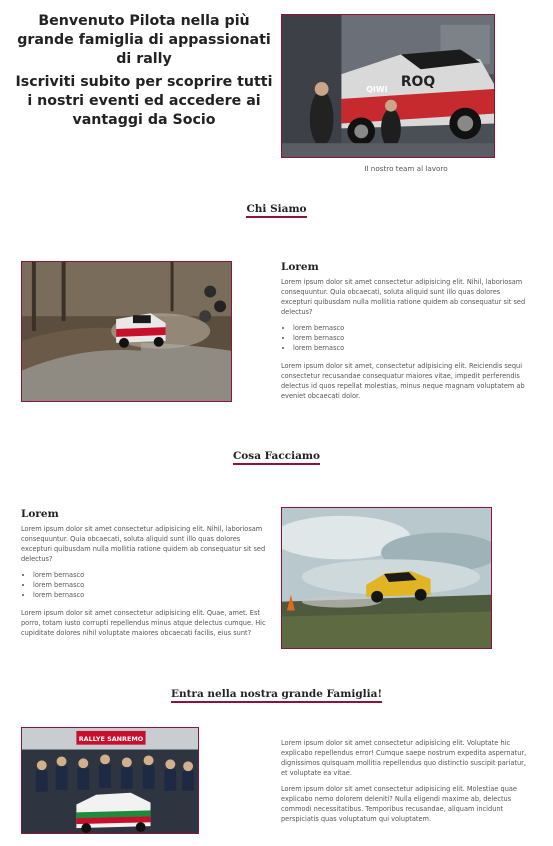  I want to click on section-title-famiglia: Entra nella nostra grande Famiglia!, so click(276, 695).